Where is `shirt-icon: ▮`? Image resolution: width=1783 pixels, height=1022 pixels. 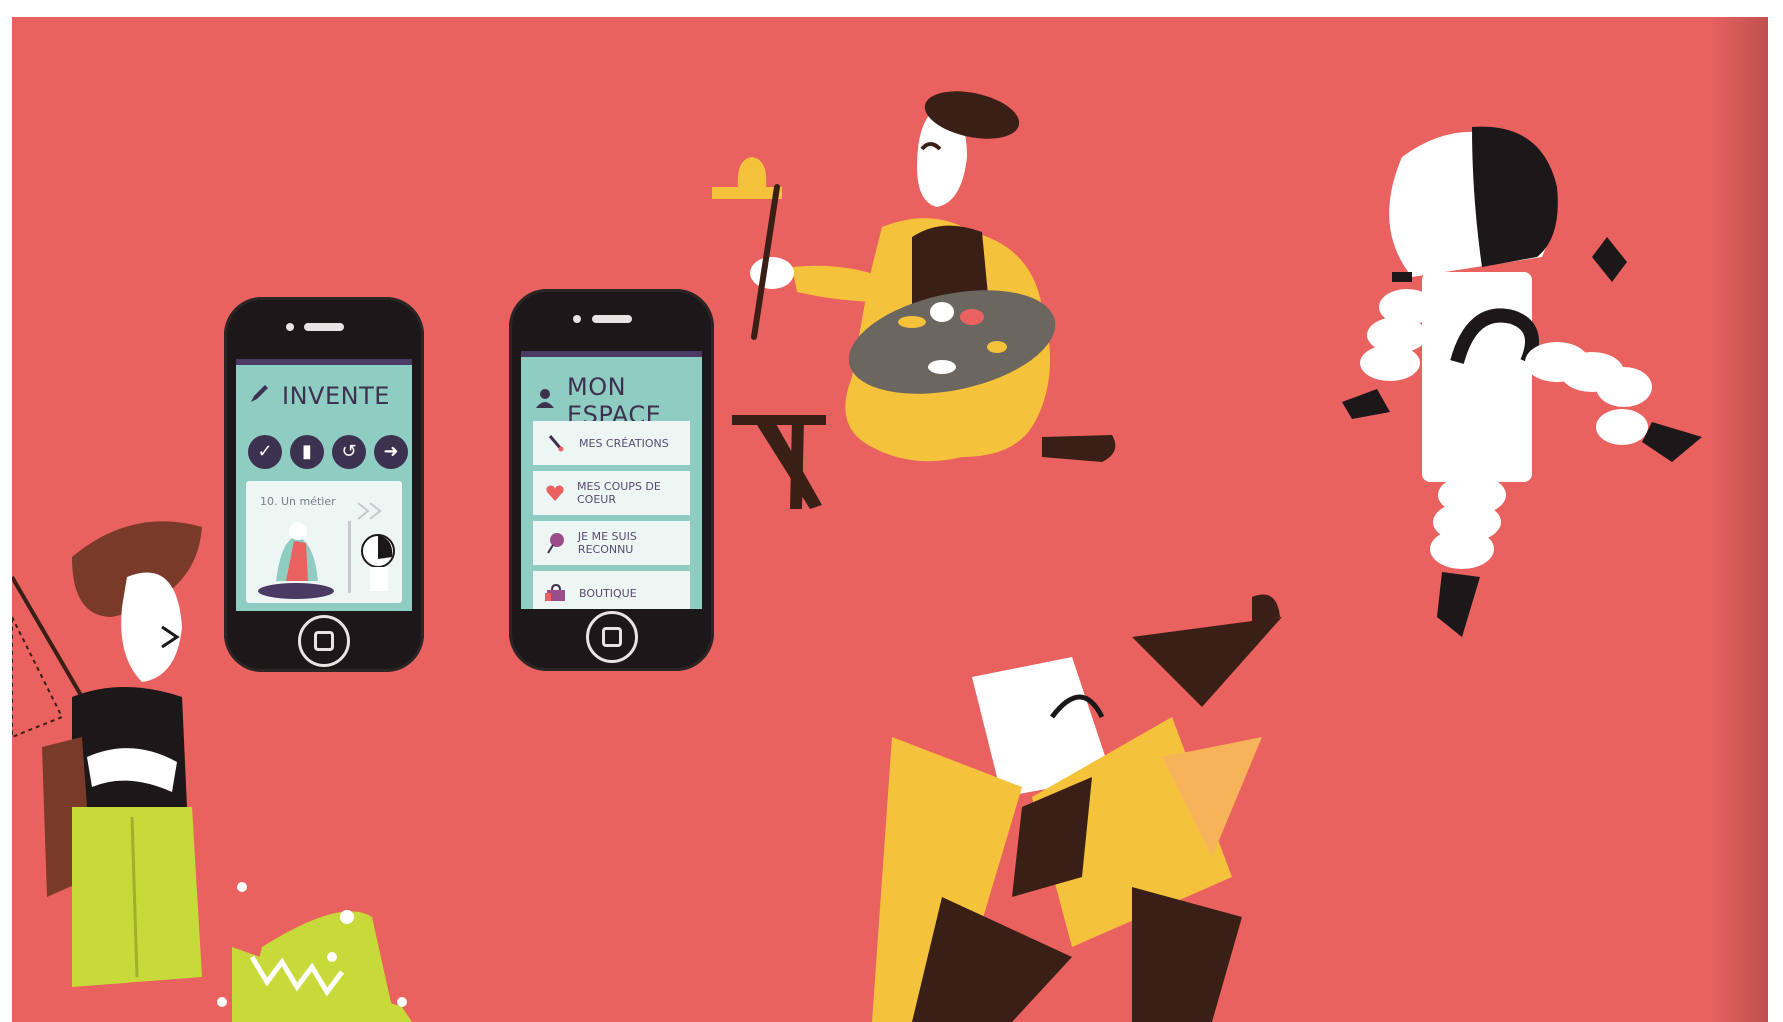 shirt-icon: ▮ is located at coordinates (307, 452).